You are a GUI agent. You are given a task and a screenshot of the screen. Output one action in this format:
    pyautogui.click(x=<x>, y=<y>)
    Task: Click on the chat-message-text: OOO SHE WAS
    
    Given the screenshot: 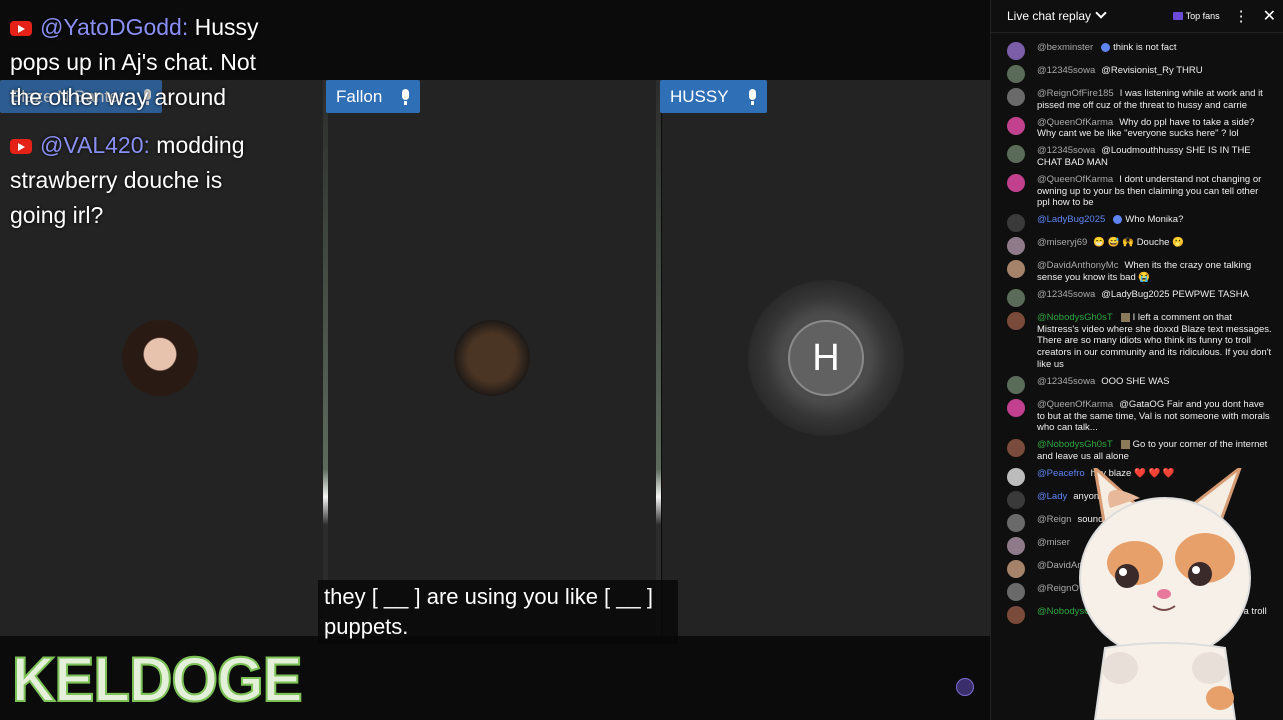 What is the action you would take?
    pyautogui.click(x=1135, y=381)
    